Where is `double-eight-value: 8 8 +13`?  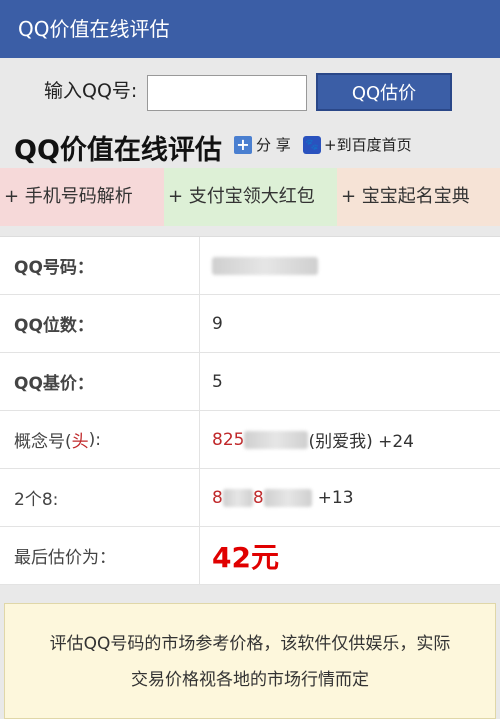
double-eight-value: 8 8 +13 is located at coordinates (277, 498).